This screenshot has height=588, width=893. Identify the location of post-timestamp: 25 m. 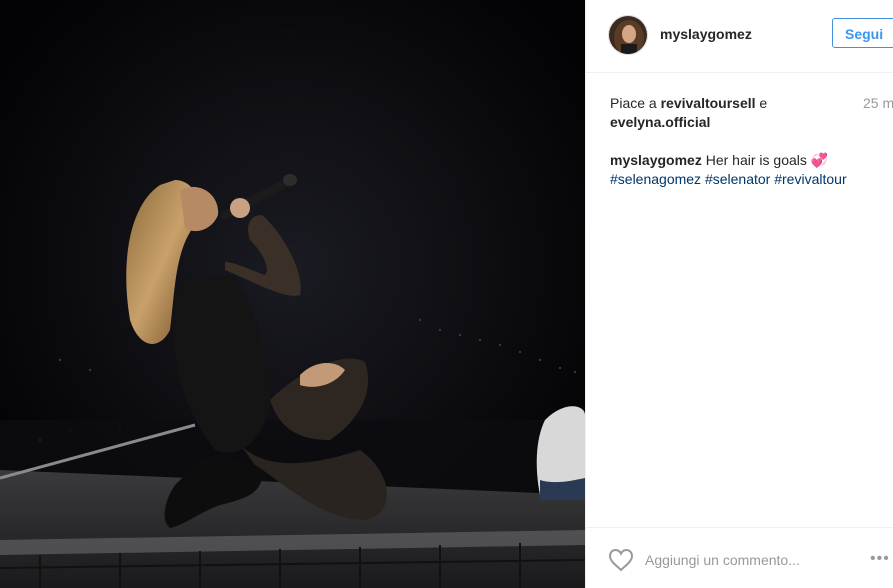
(878, 103).